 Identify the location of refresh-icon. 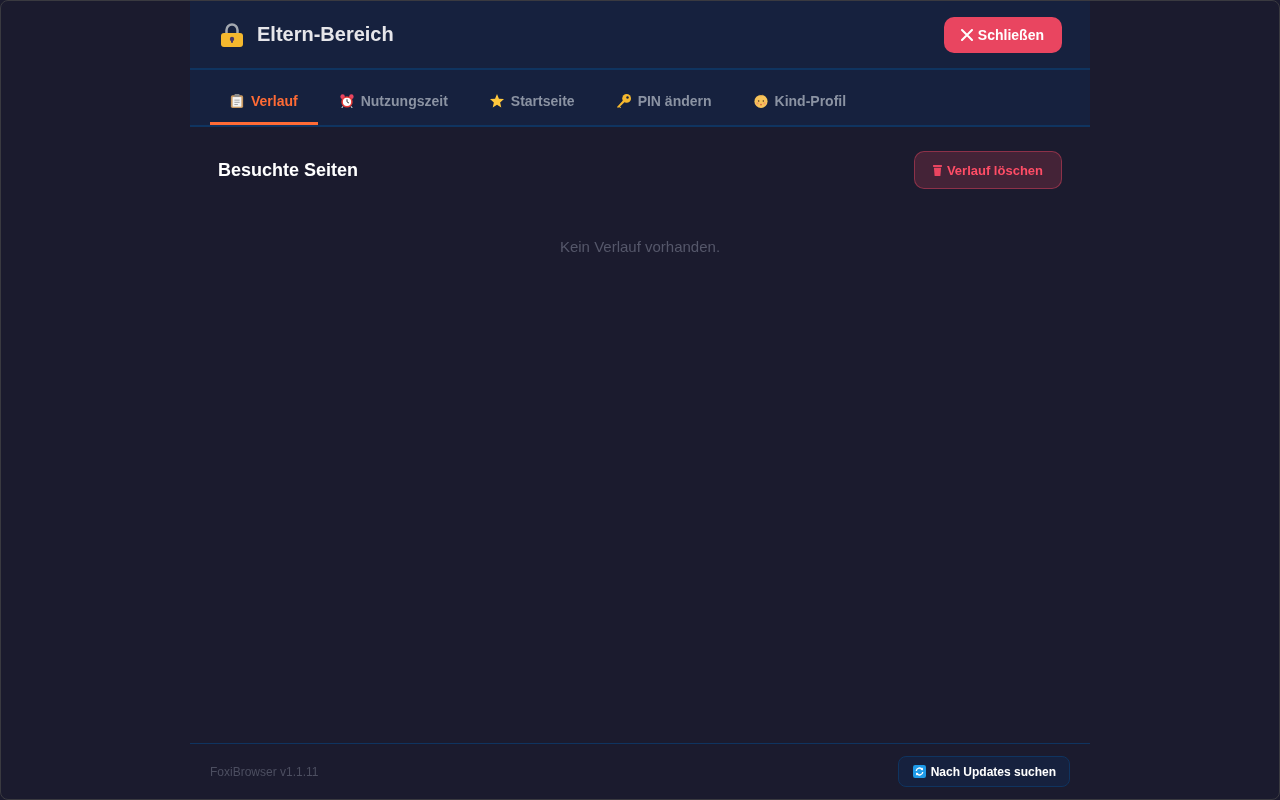
(919, 771).